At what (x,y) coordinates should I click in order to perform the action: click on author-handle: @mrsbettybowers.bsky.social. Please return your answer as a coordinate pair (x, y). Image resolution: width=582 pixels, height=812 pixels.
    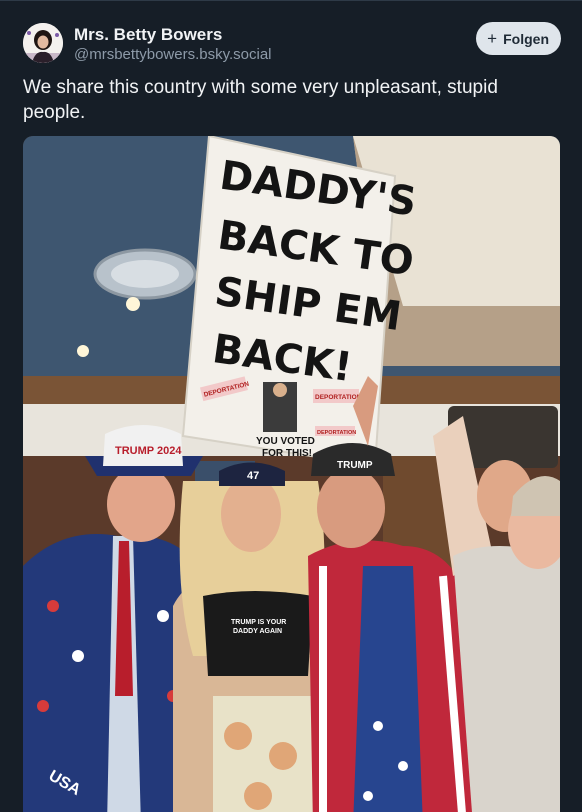
    Looking at the image, I should click on (173, 54).